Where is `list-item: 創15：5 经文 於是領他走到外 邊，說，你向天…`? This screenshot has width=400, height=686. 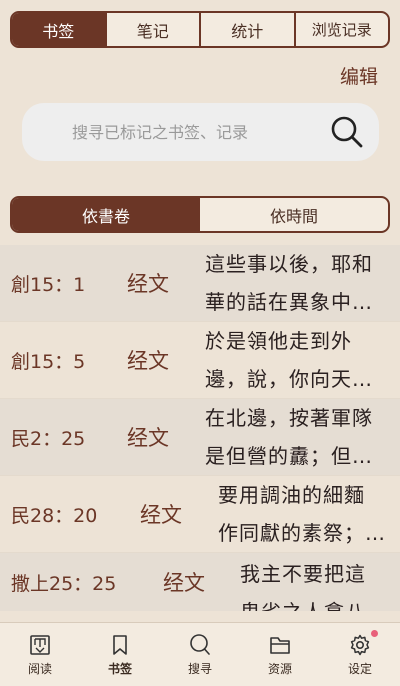
list-item: 創15：5 经文 於是領他走到外 邊，說，你向天… is located at coordinates (200, 360).